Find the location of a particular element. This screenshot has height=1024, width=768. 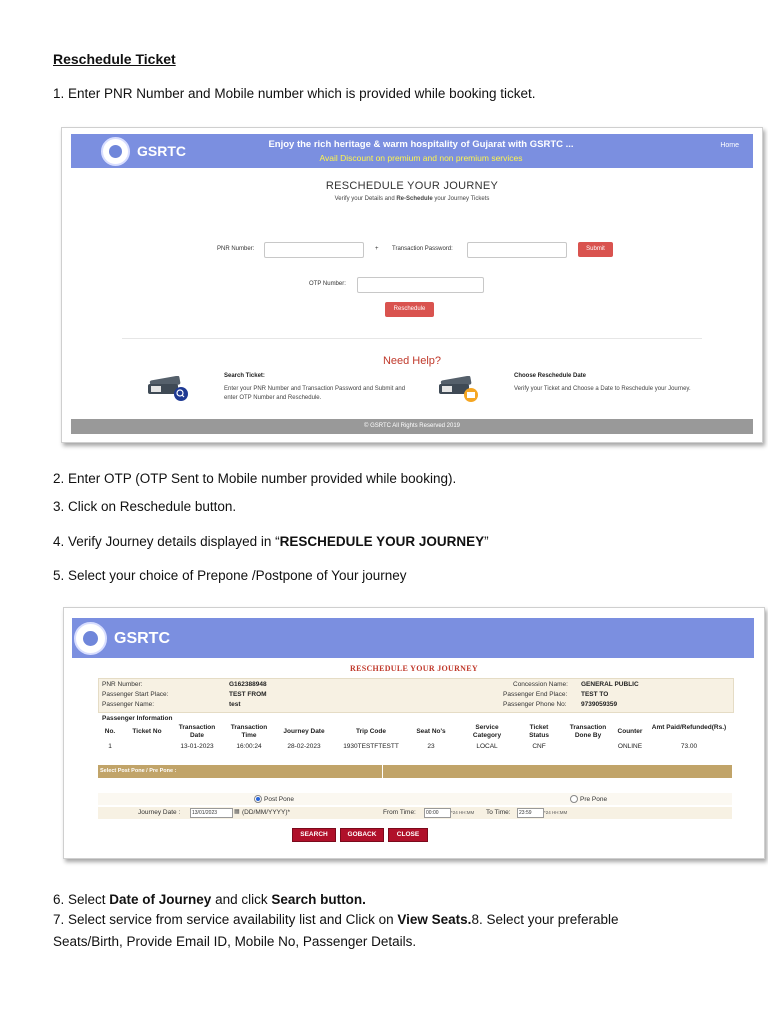

search-ticket-icon is located at coordinates (168, 388).